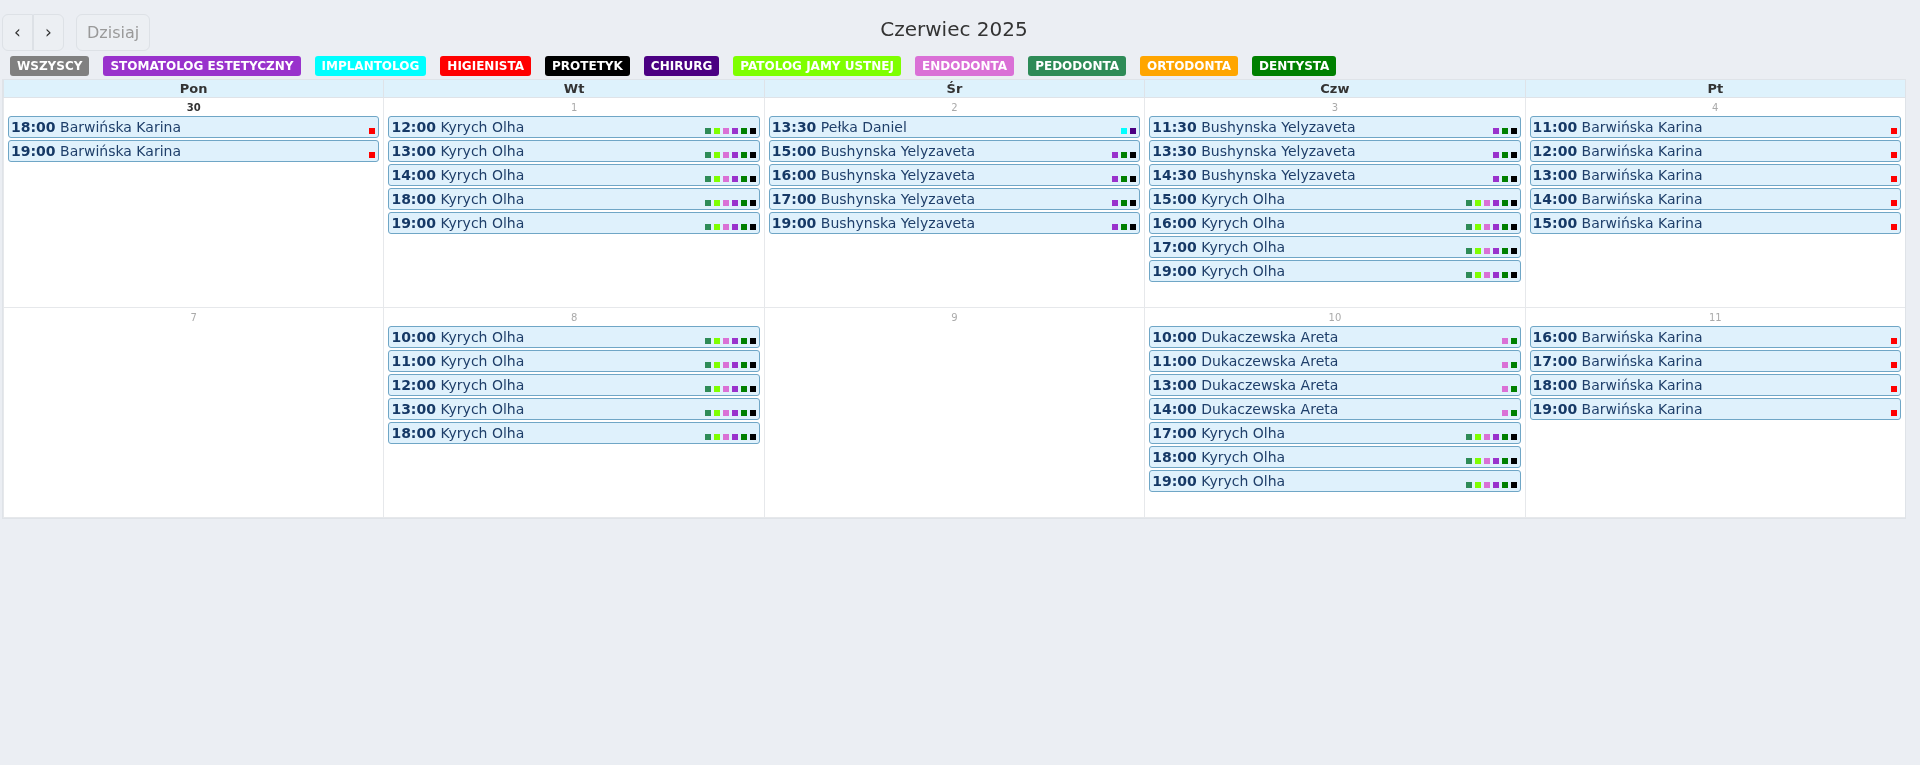 The width and height of the screenshot is (1920, 765). I want to click on appointment-text: 13:30 Pełka Daniel, so click(839, 127).